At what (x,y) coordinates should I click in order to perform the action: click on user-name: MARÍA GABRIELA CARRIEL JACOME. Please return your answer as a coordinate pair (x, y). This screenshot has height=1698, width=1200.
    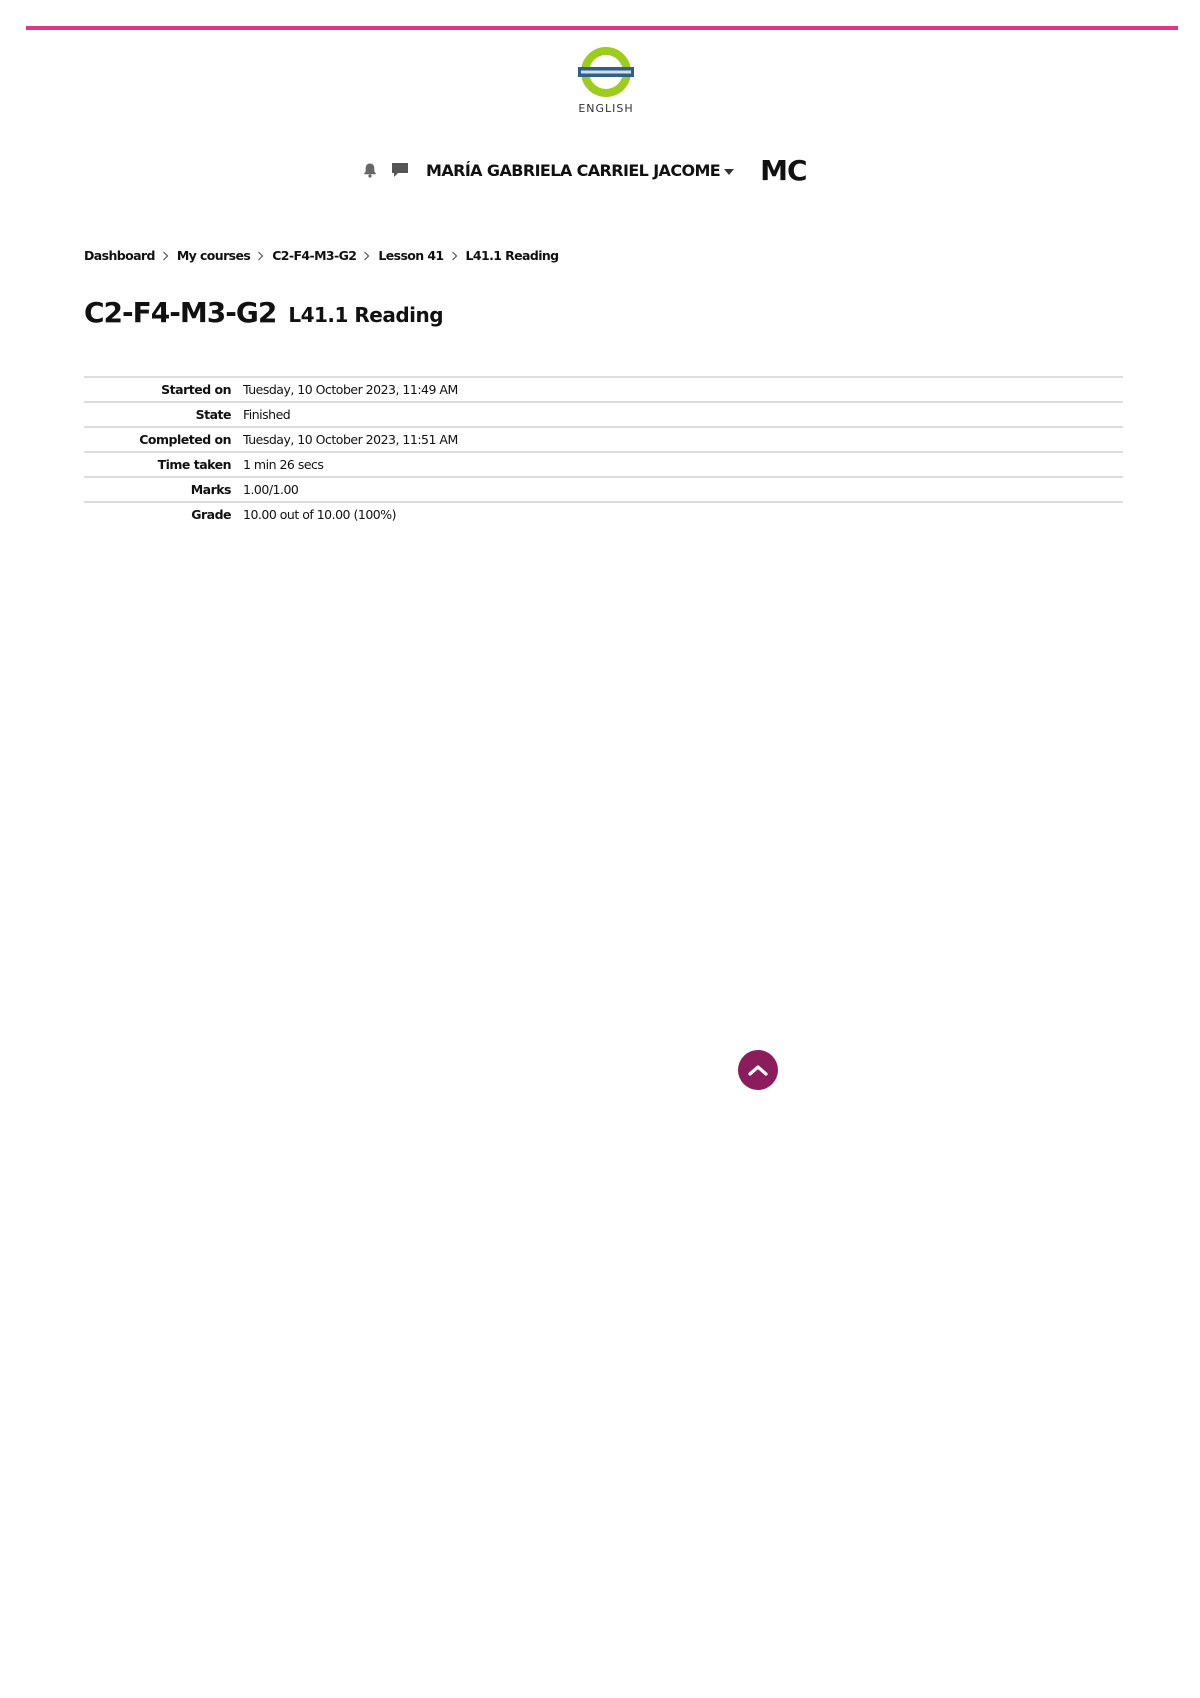
    Looking at the image, I should click on (573, 170).